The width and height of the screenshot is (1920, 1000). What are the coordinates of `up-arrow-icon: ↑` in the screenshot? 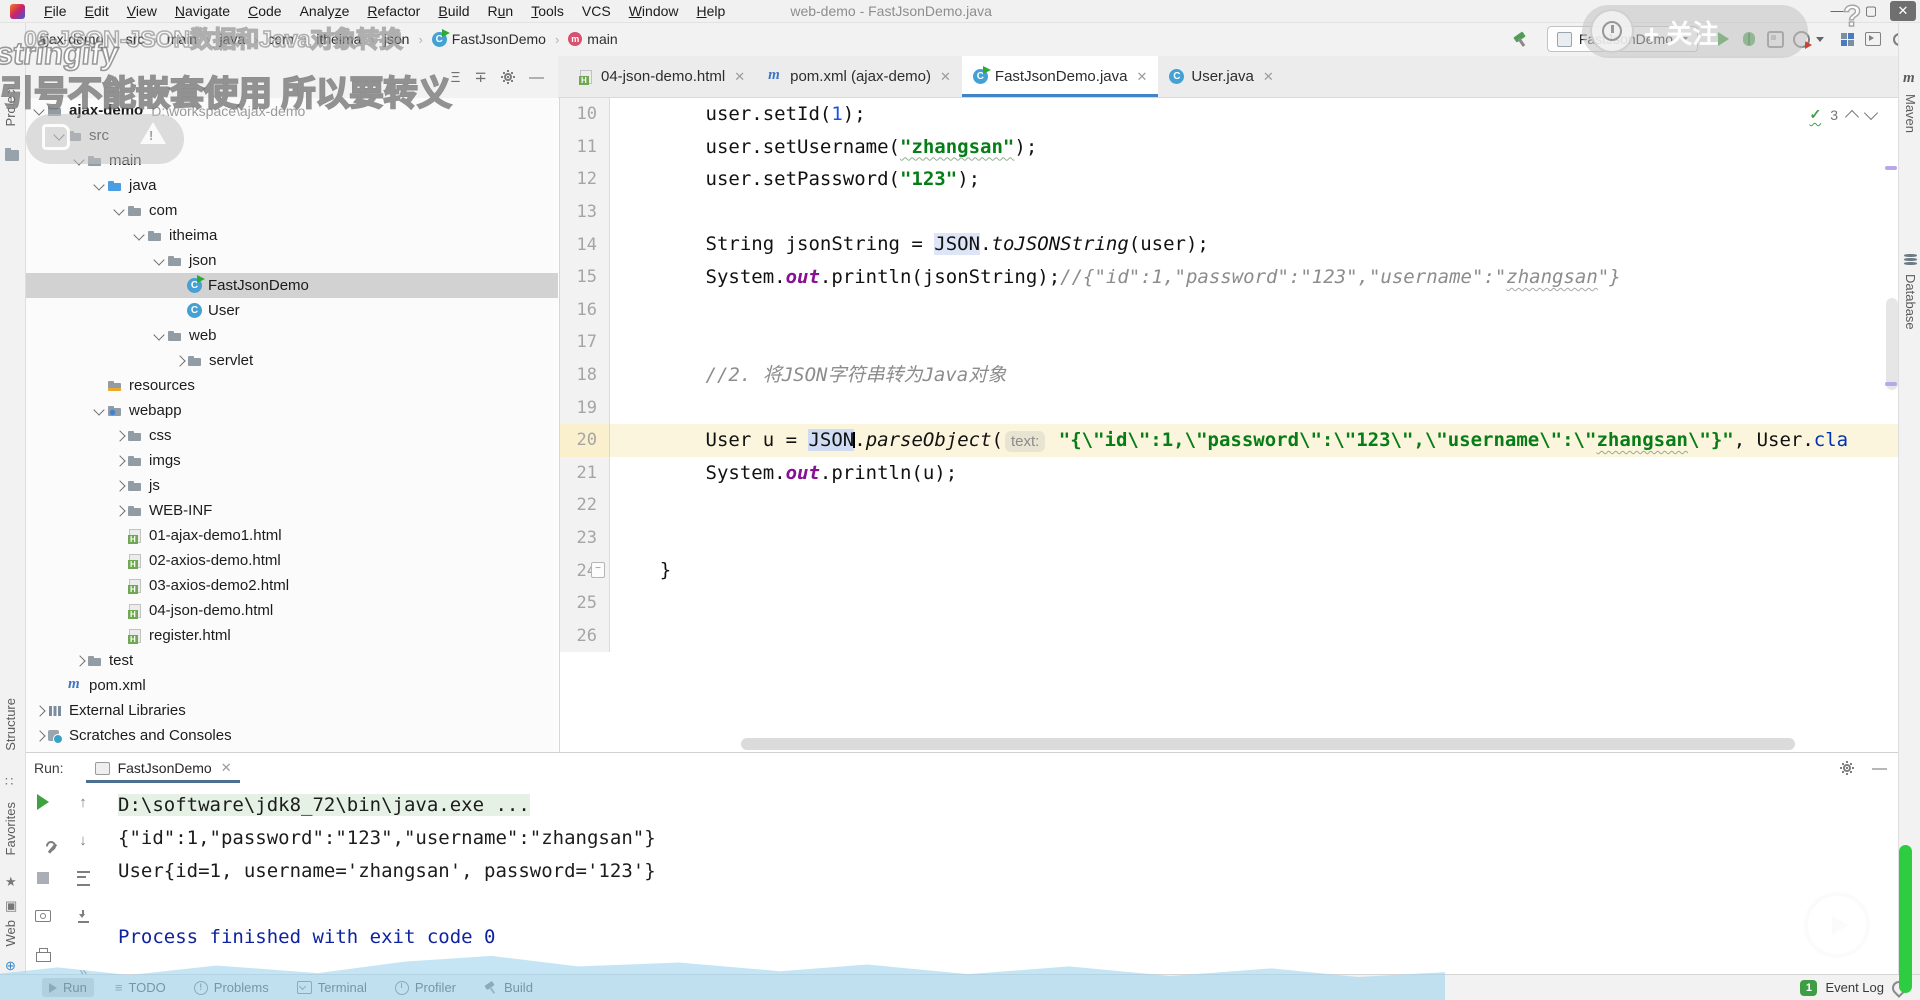 It's located at (83, 802).